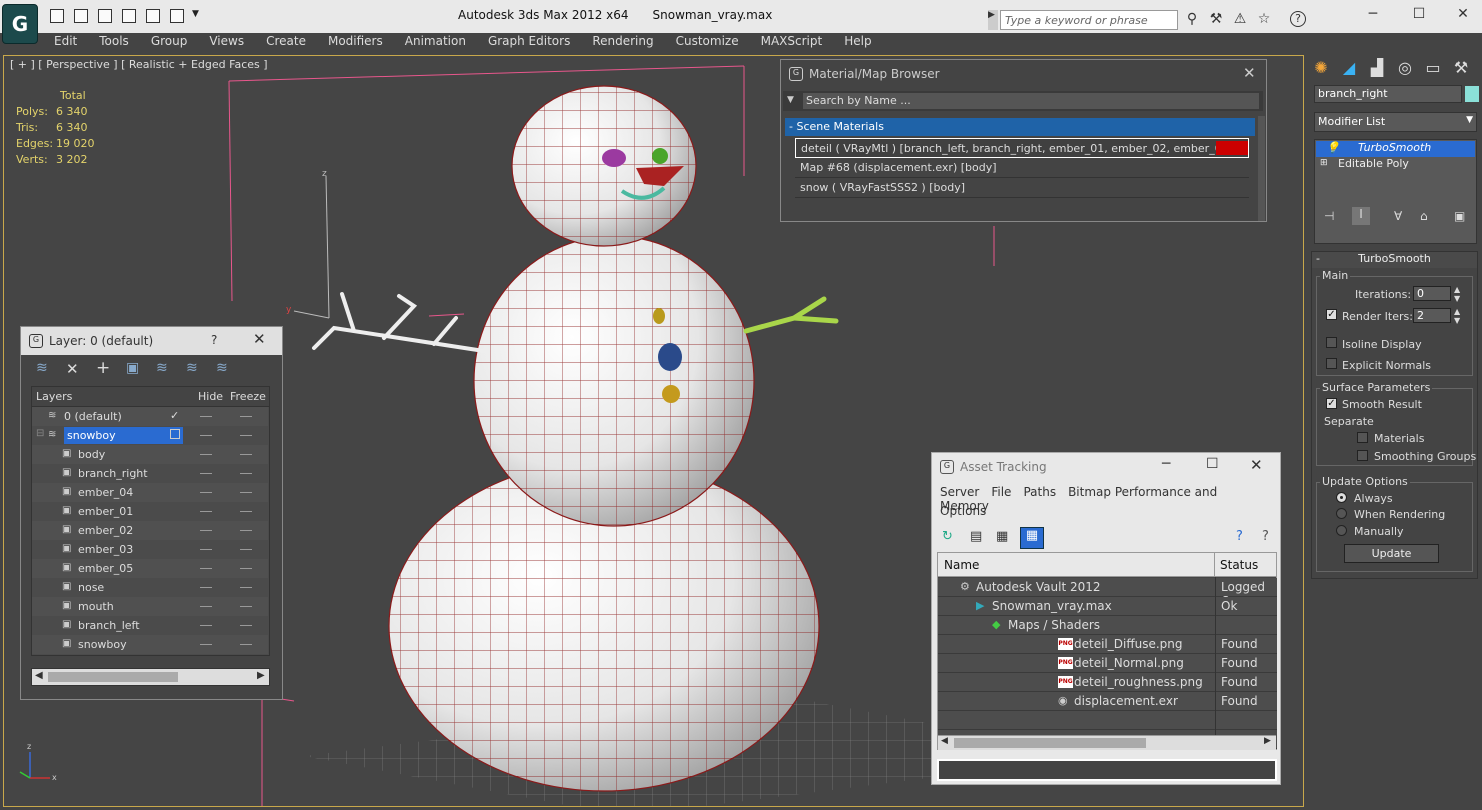 The height and width of the screenshot is (810, 1482). Describe the element at coordinates (993, 20) in the screenshot. I see `search-expand-icon: ▶` at that location.